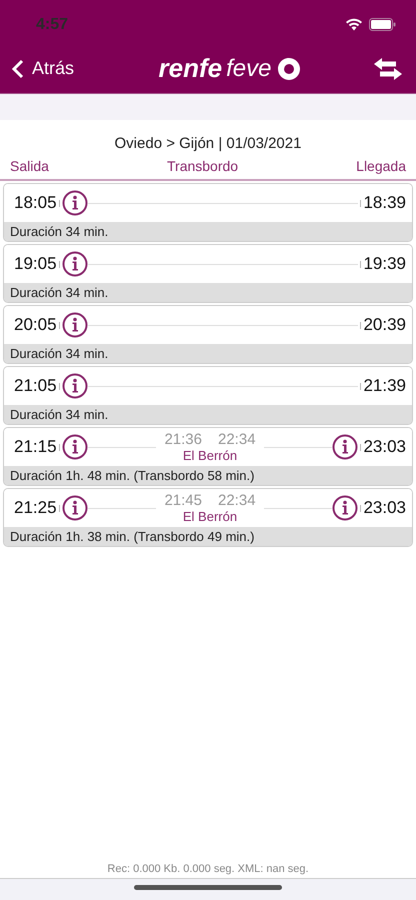 This screenshot has height=900, width=416. Describe the element at coordinates (35, 386) in the screenshot. I see `departure-time: 21:05` at that location.